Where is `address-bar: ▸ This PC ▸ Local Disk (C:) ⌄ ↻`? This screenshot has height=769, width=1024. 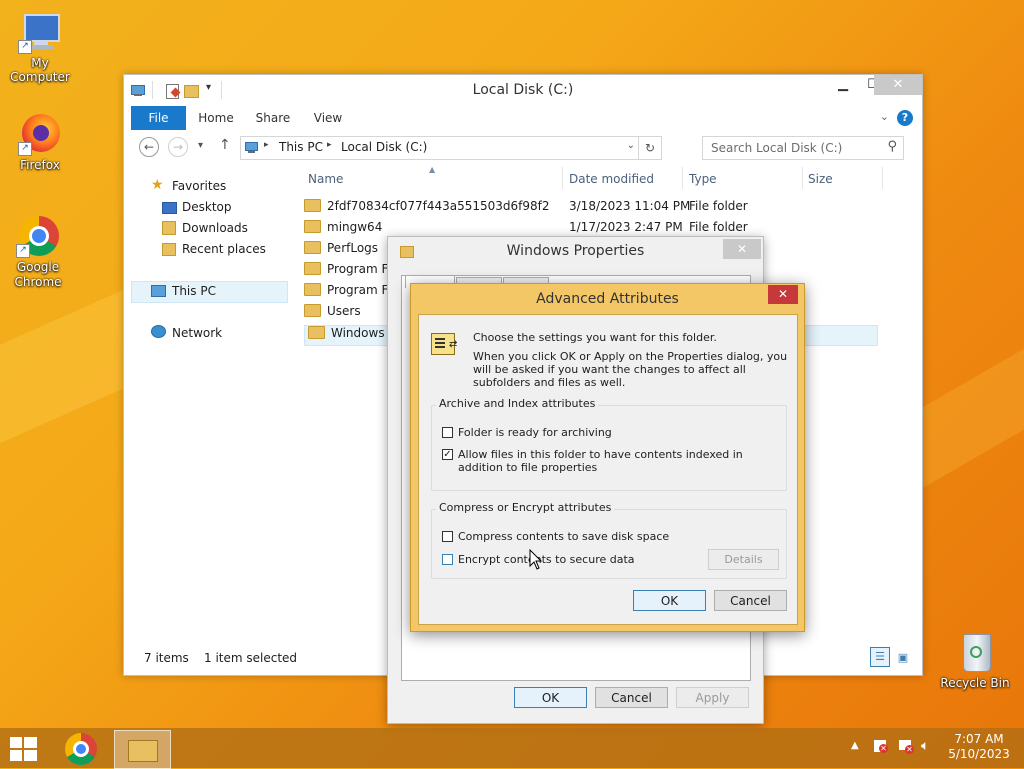
address-bar: ▸ This PC ▸ Local Disk (C:) ⌄ ↻ is located at coordinates (451, 148).